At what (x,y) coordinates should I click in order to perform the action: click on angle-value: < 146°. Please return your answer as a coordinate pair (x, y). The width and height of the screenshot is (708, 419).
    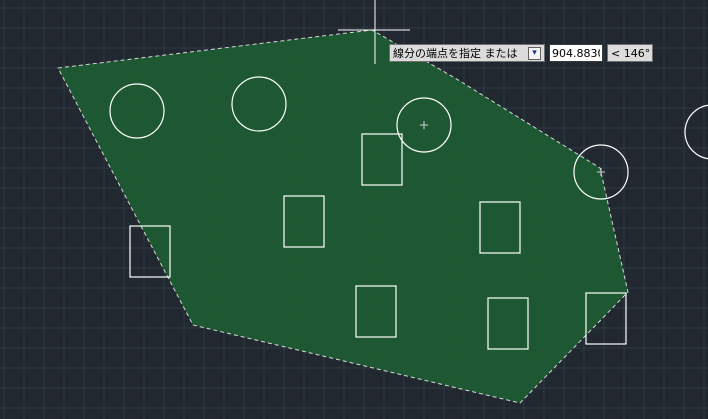
    Looking at the image, I should click on (631, 53).